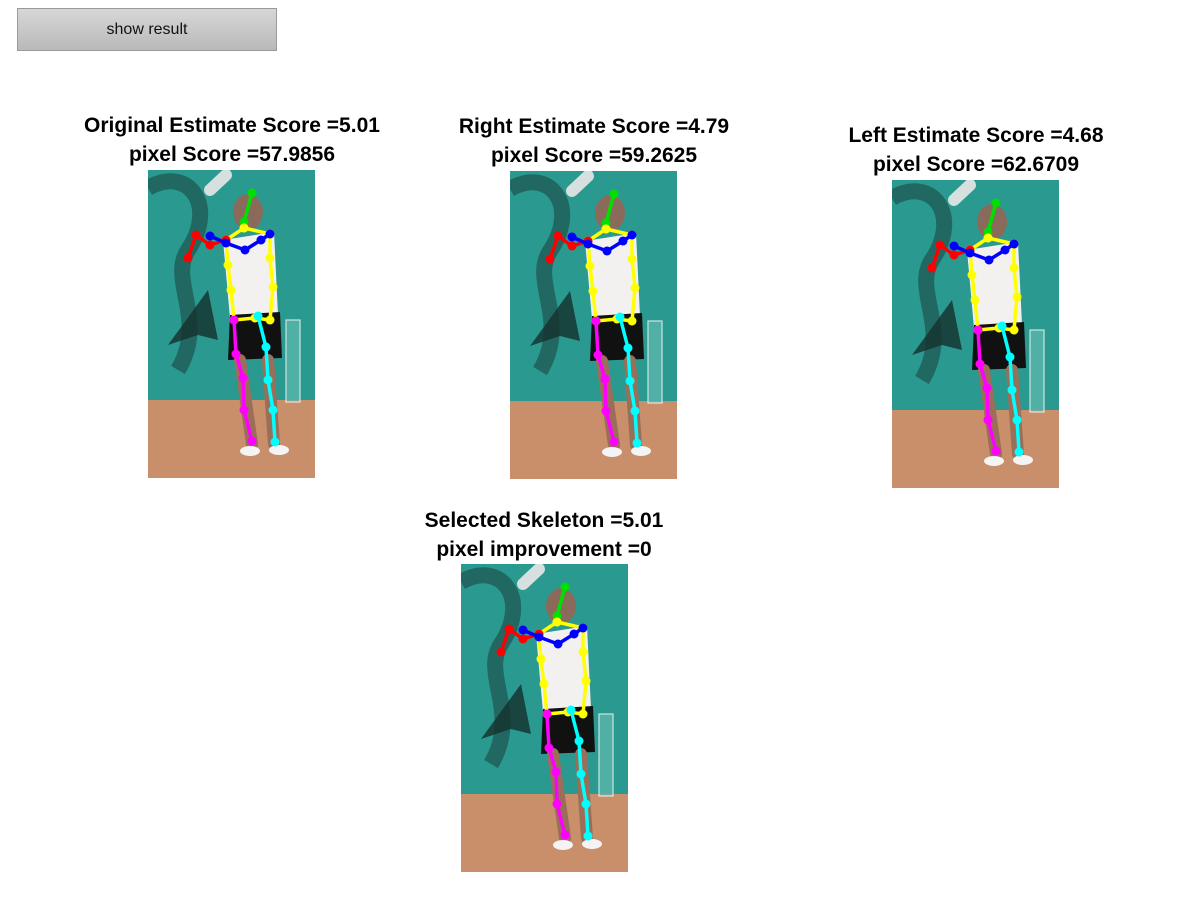  Describe the element at coordinates (594, 126) in the screenshot. I see `right-estimate-score: Right Estimate Score =4.79` at that location.